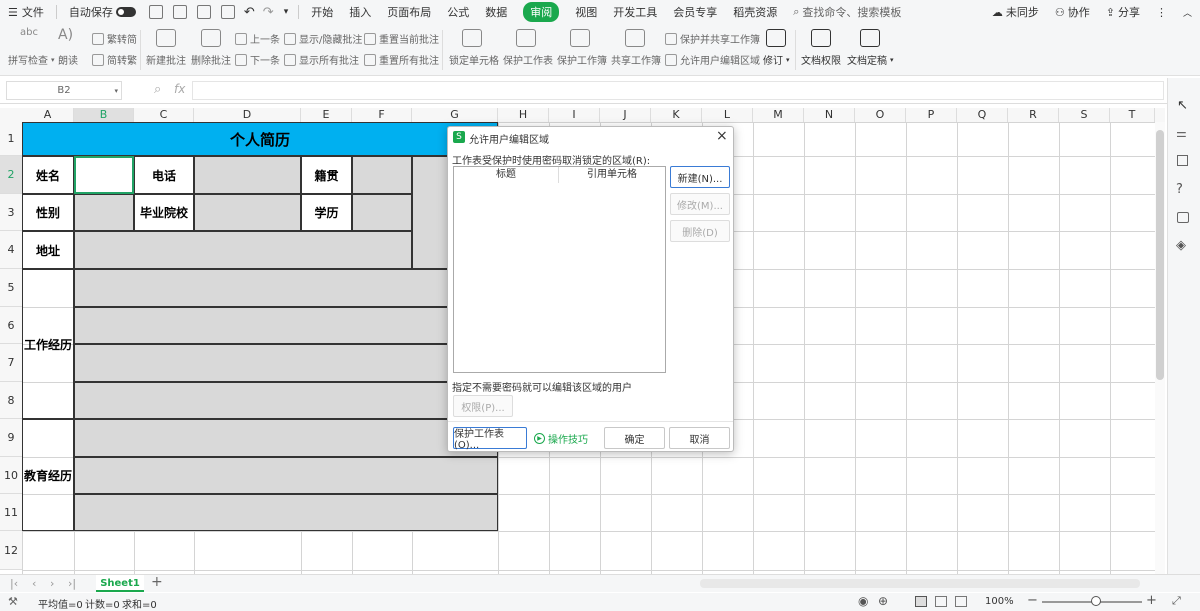 The height and width of the screenshot is (611, 1200). What do you see at coordinates (34, 583) in the screenshot?
I see `prev-sheet-icon: ‹` at bounding box center [34, 583].